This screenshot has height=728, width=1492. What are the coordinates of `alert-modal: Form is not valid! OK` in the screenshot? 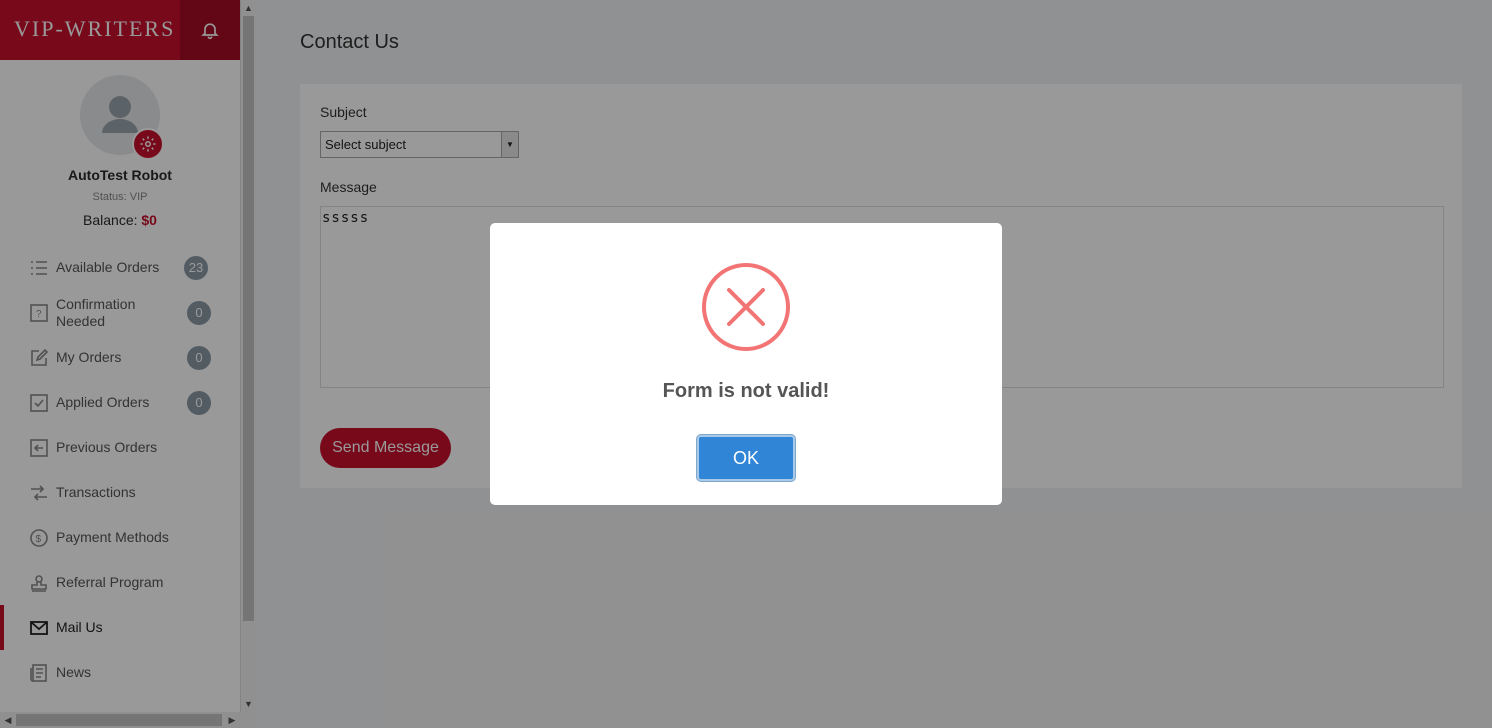 It's located at (746, 364).